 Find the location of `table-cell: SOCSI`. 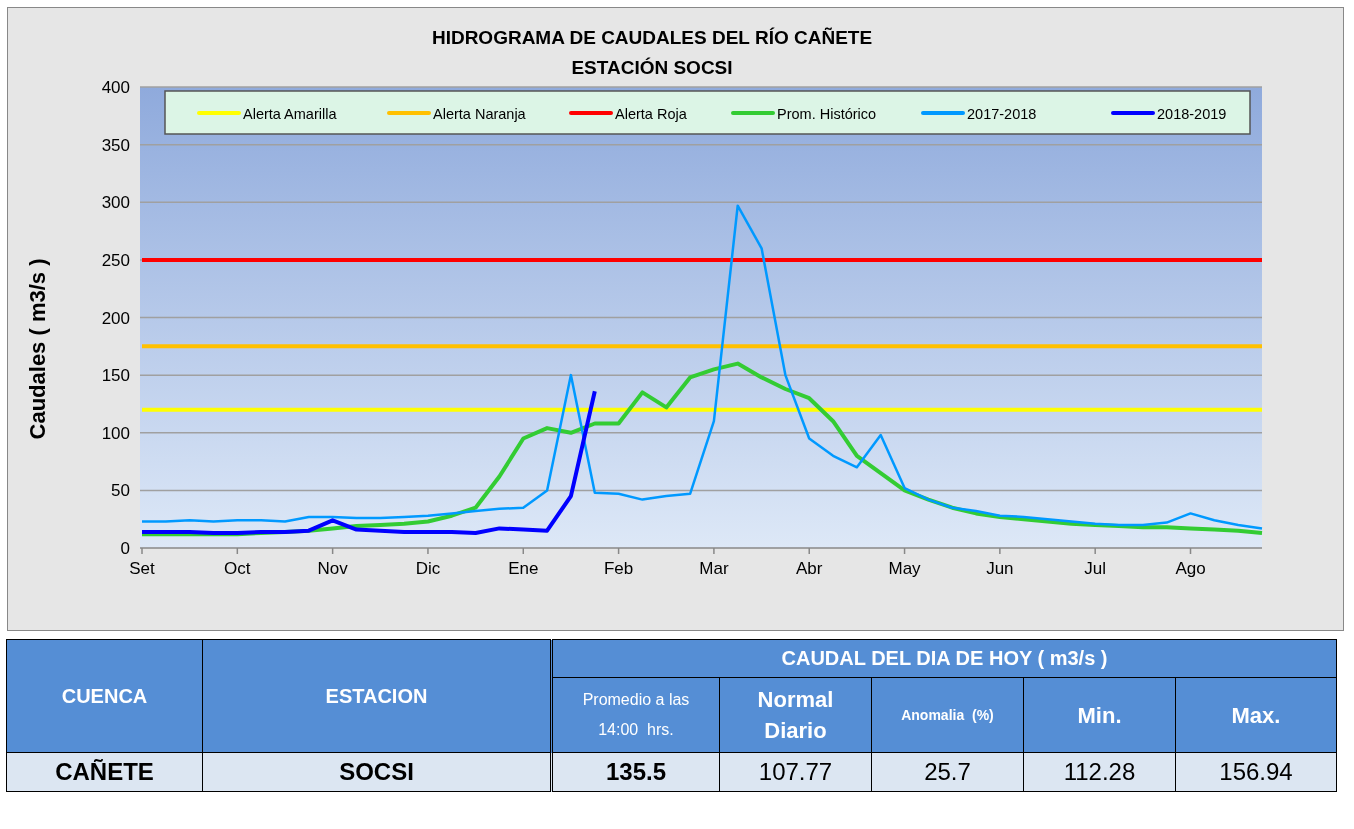

table-cell: SOCSI is located at coordinates (377, 772).